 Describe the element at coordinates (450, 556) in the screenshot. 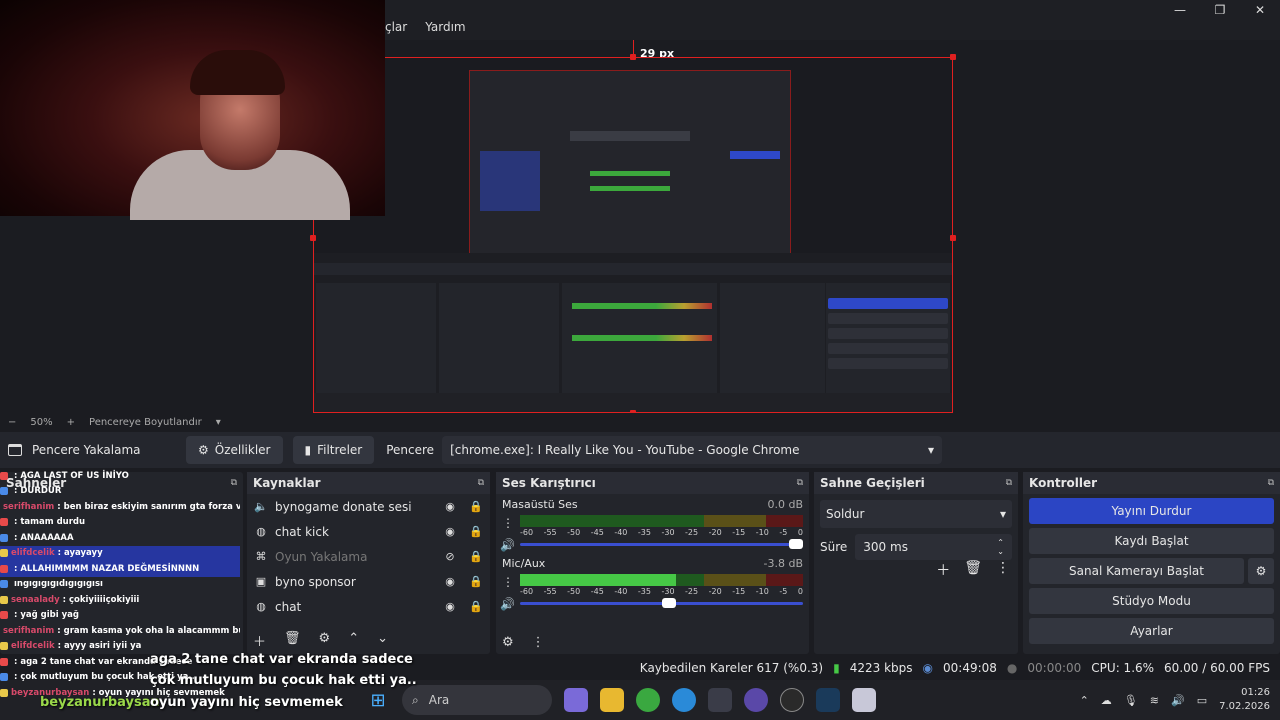

I see `eye-off-icon: ⊘` at that location.